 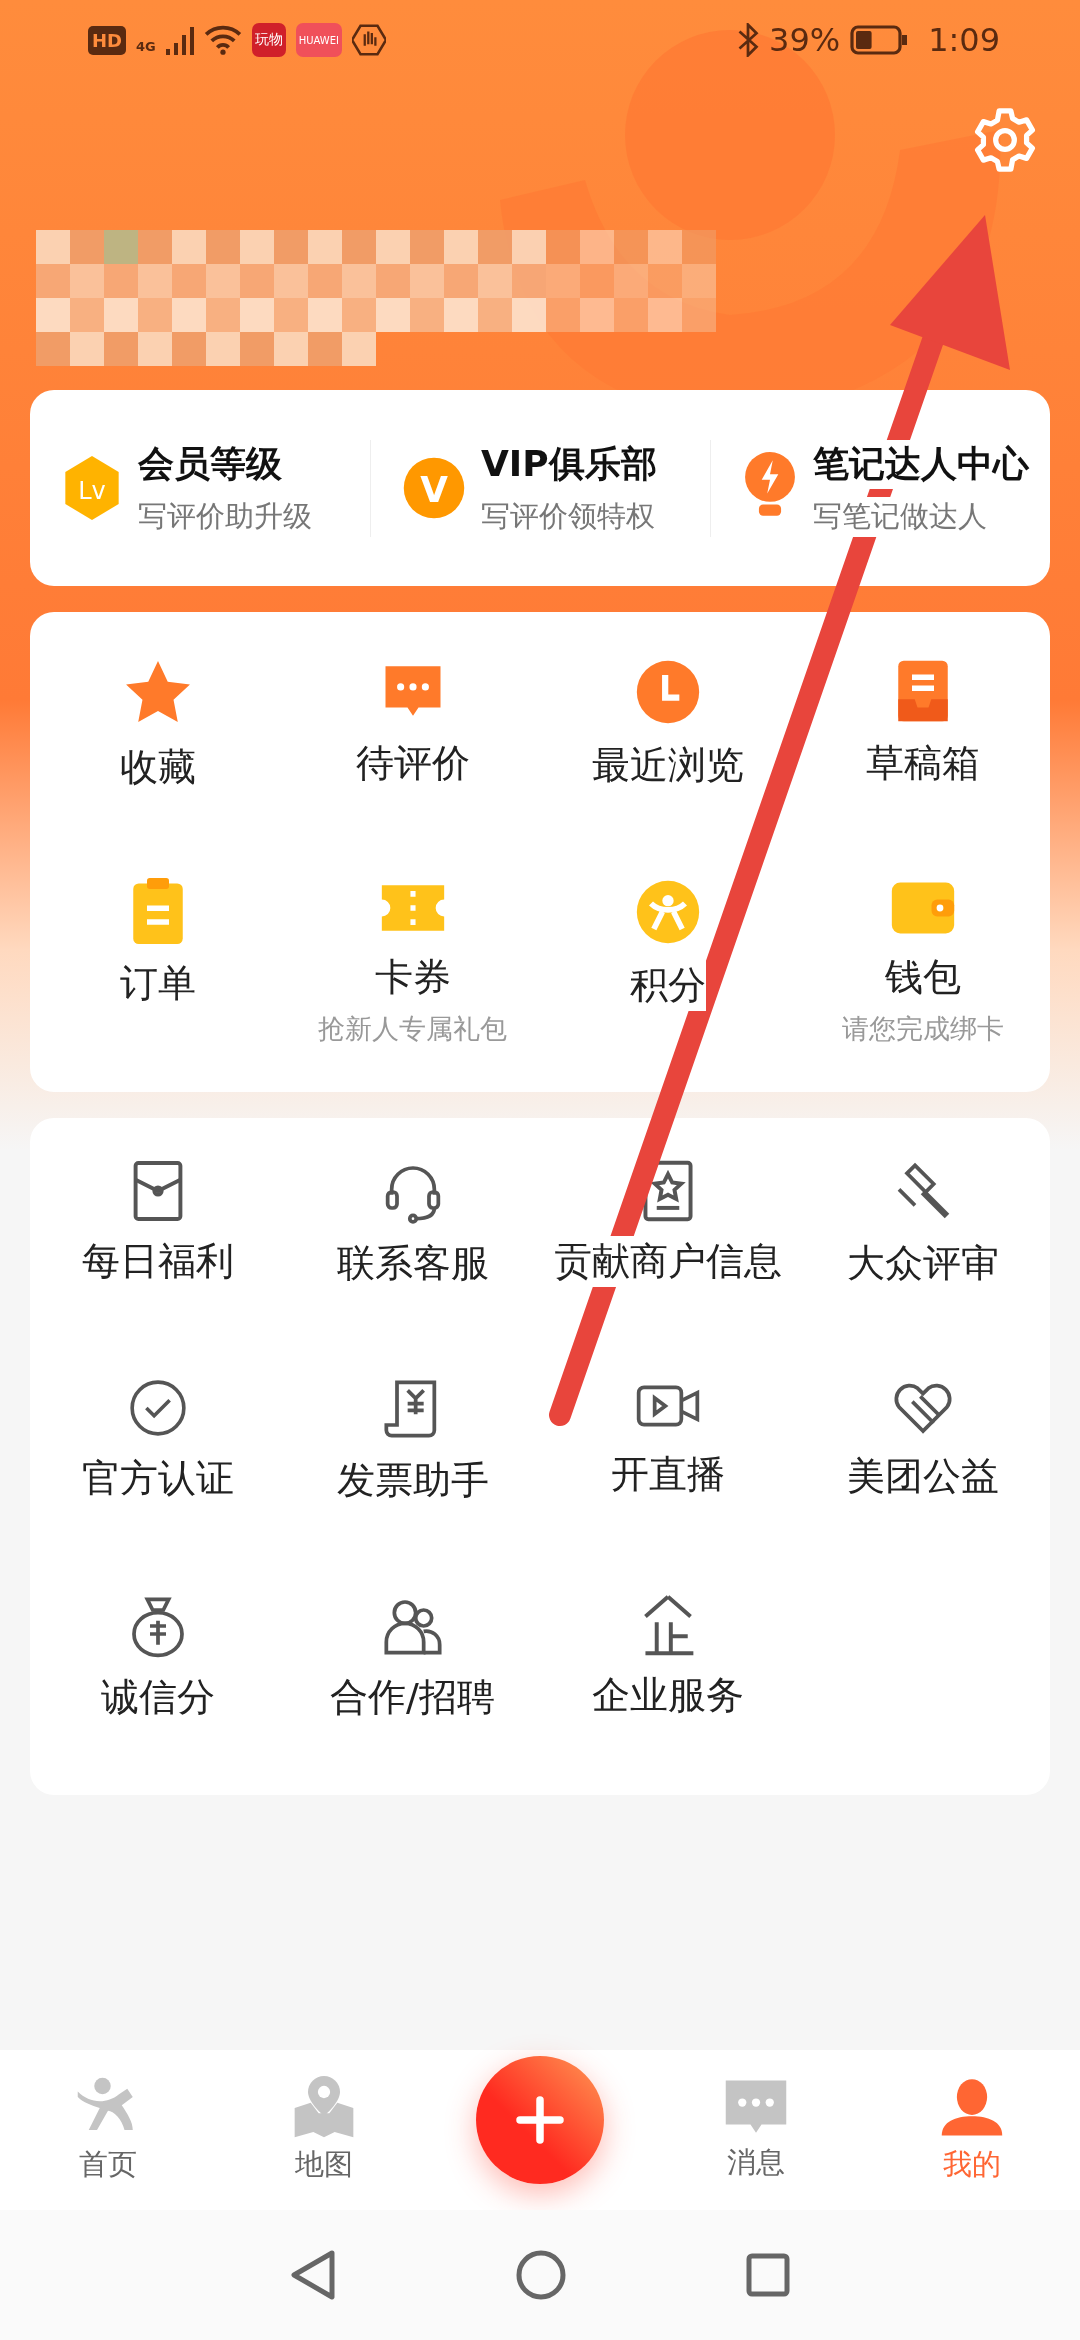 I want to click on recent-apps-icon, so click(x=768, y=2275).